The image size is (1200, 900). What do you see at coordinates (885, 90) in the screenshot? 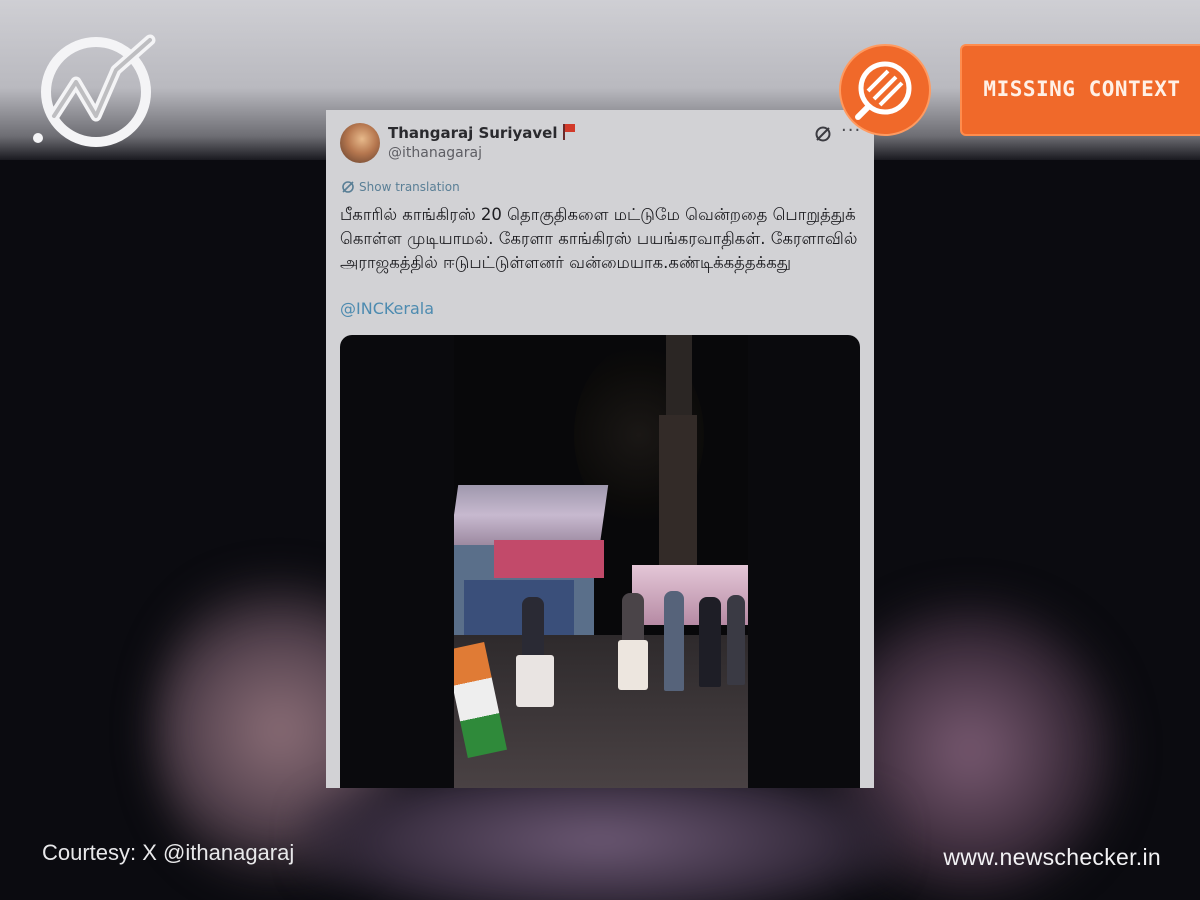
I see `magnifier-badge-icon` at bounding box center [885, 90].